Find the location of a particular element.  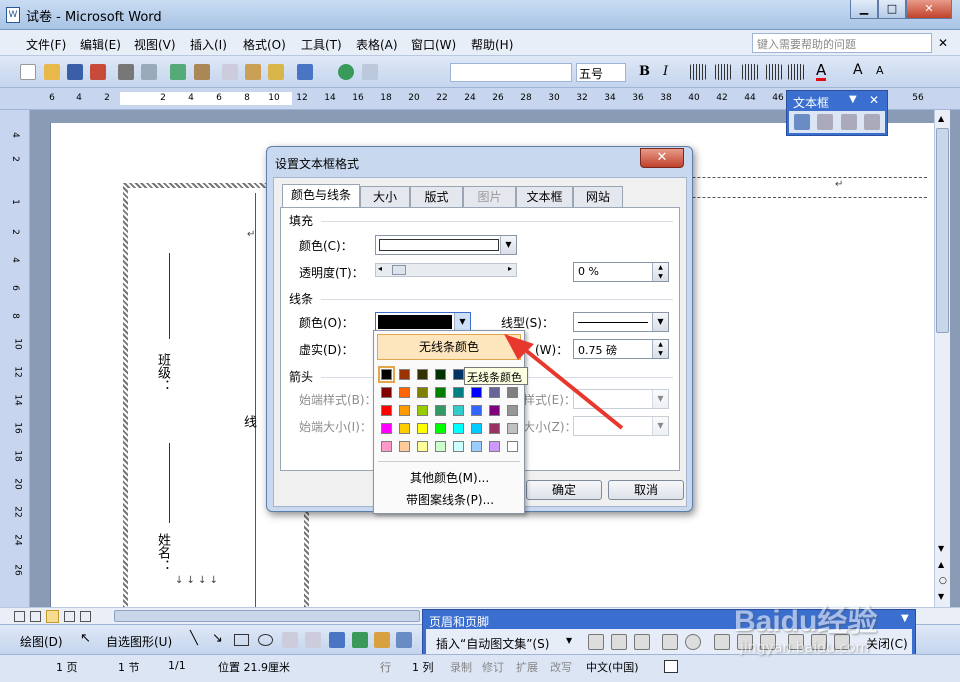

autoshapes-menu: 自选图形(U) is located at coordinates (139, 641).